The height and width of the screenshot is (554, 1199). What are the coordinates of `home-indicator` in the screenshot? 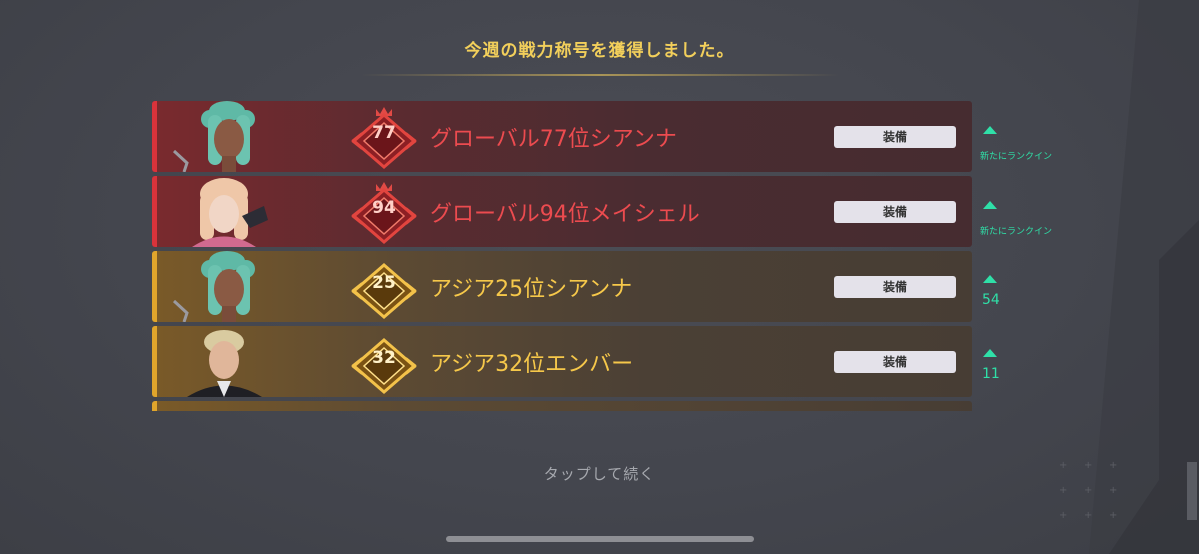 It's located at (600, 539).